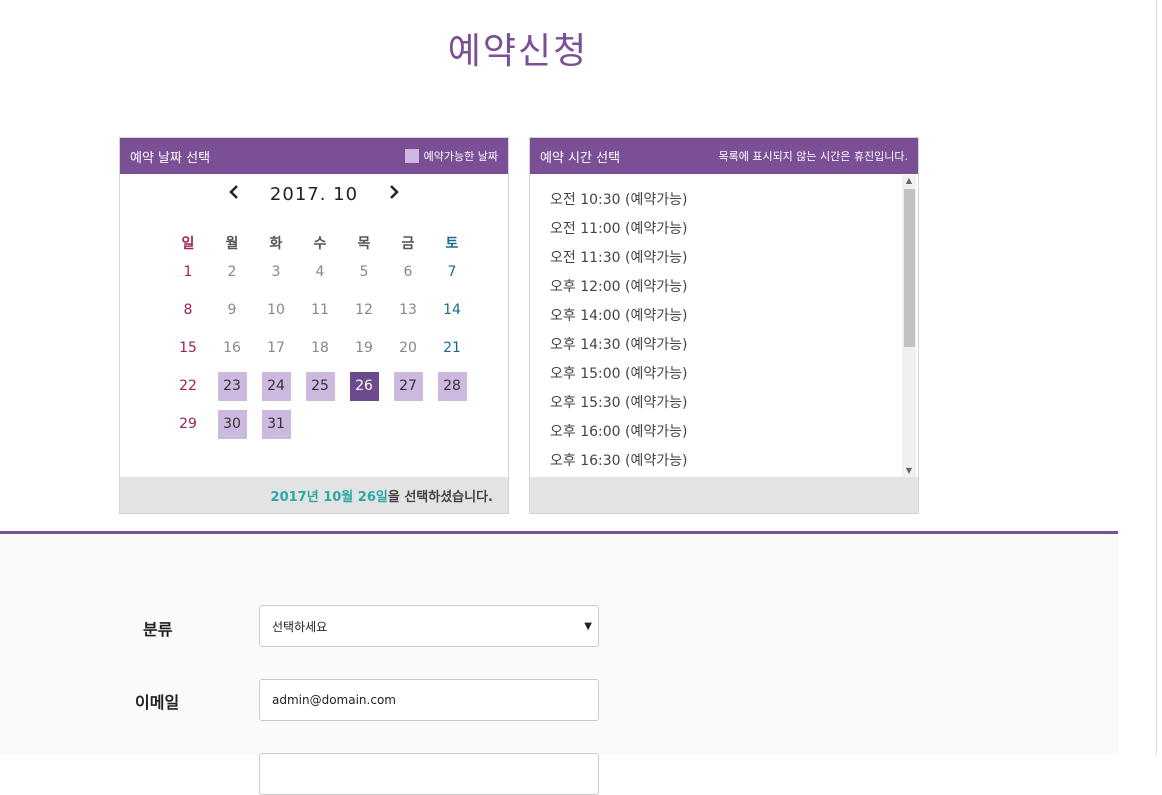 The width and height of the screenshot is (1162, 795). I want to click on time-slot-item: 오후 16:30 (예약가능), so click(724, 461).